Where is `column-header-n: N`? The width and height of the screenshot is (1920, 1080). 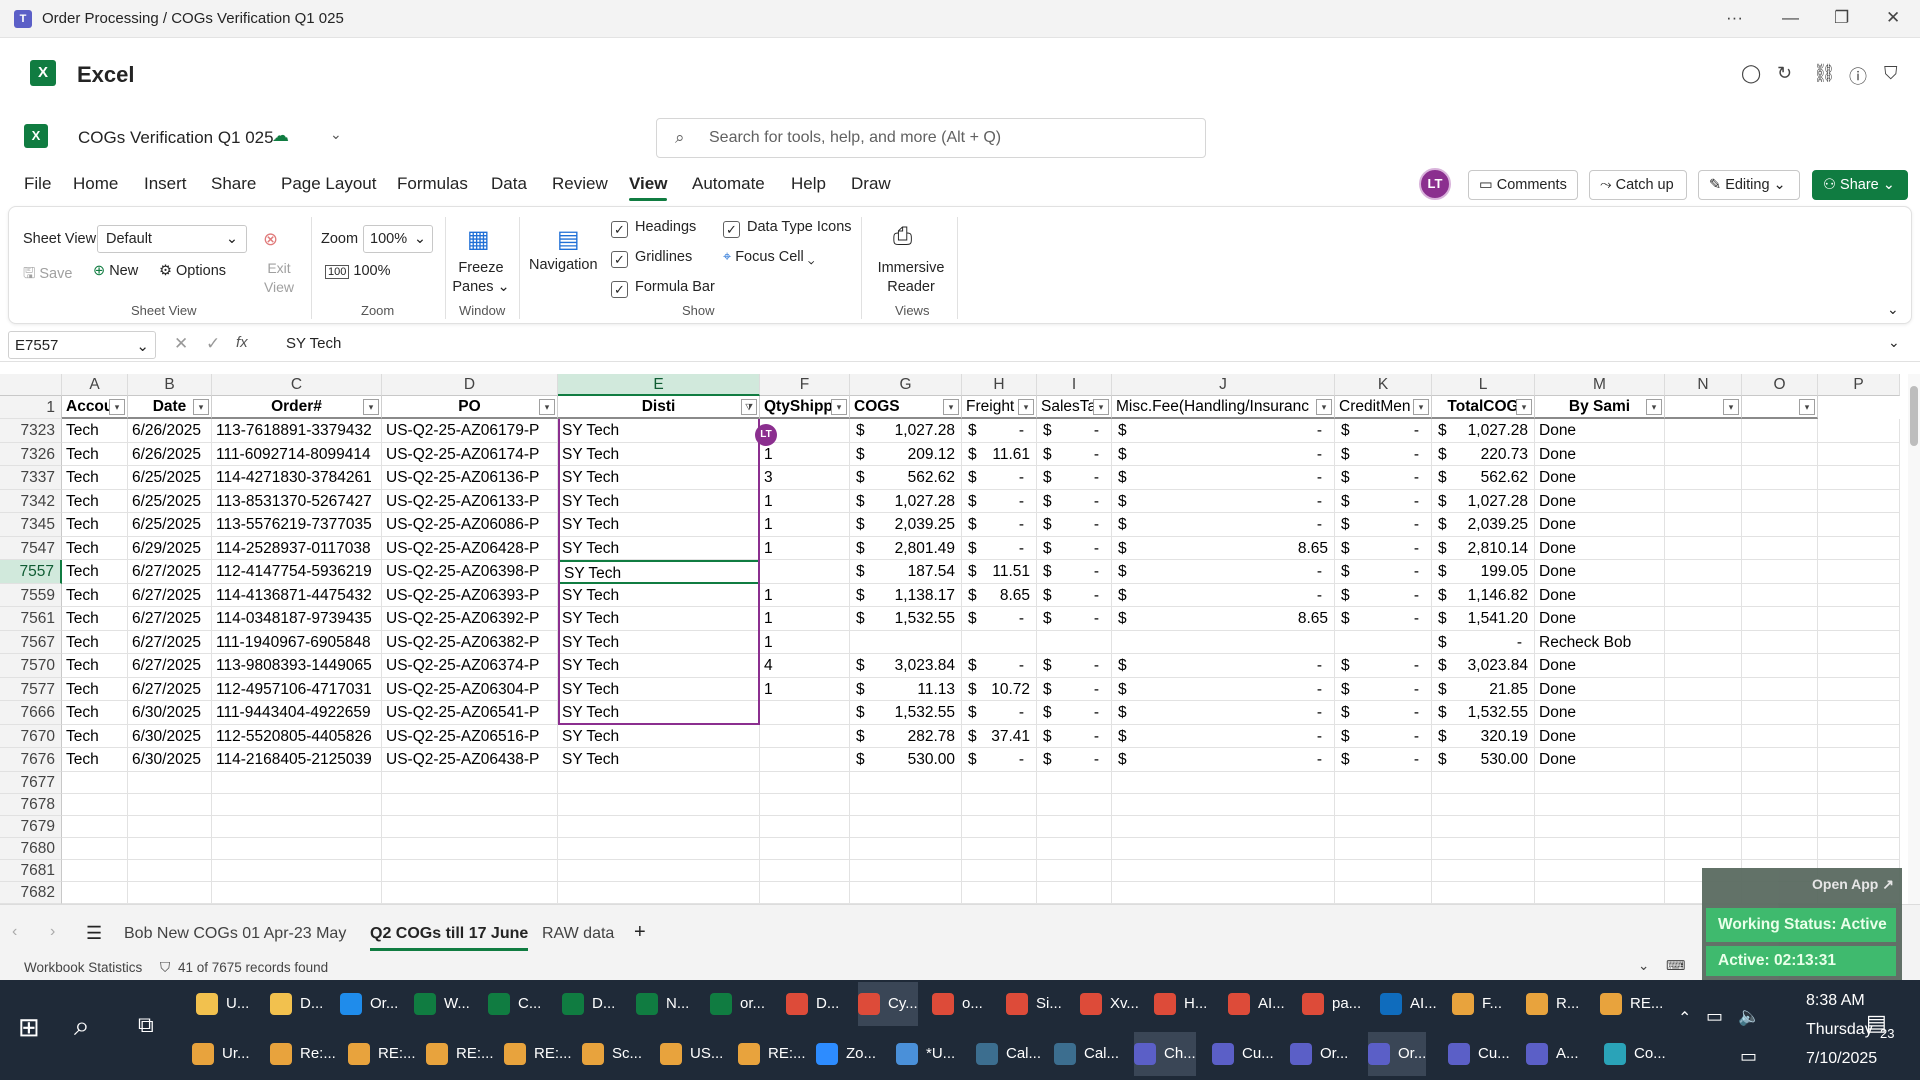 column-header-n: N is located at coordinates (1703, 385).